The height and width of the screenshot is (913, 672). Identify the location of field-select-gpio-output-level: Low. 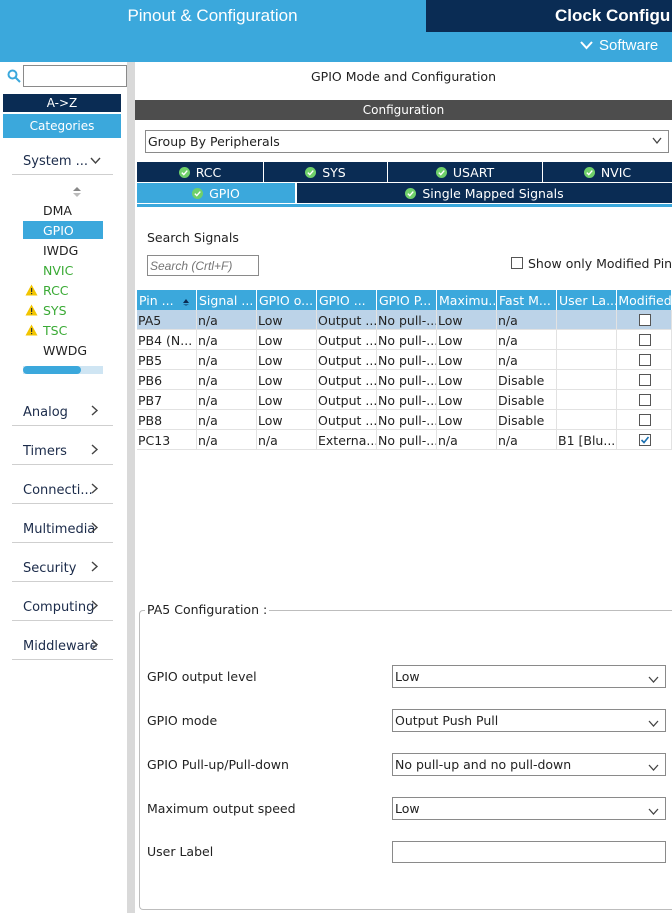
(529, 676).